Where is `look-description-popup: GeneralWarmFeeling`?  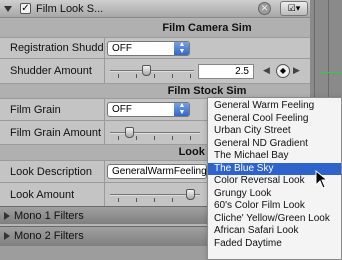
look-description-popup: GeneralWarmFeeling is located at coordinates (157, 171).